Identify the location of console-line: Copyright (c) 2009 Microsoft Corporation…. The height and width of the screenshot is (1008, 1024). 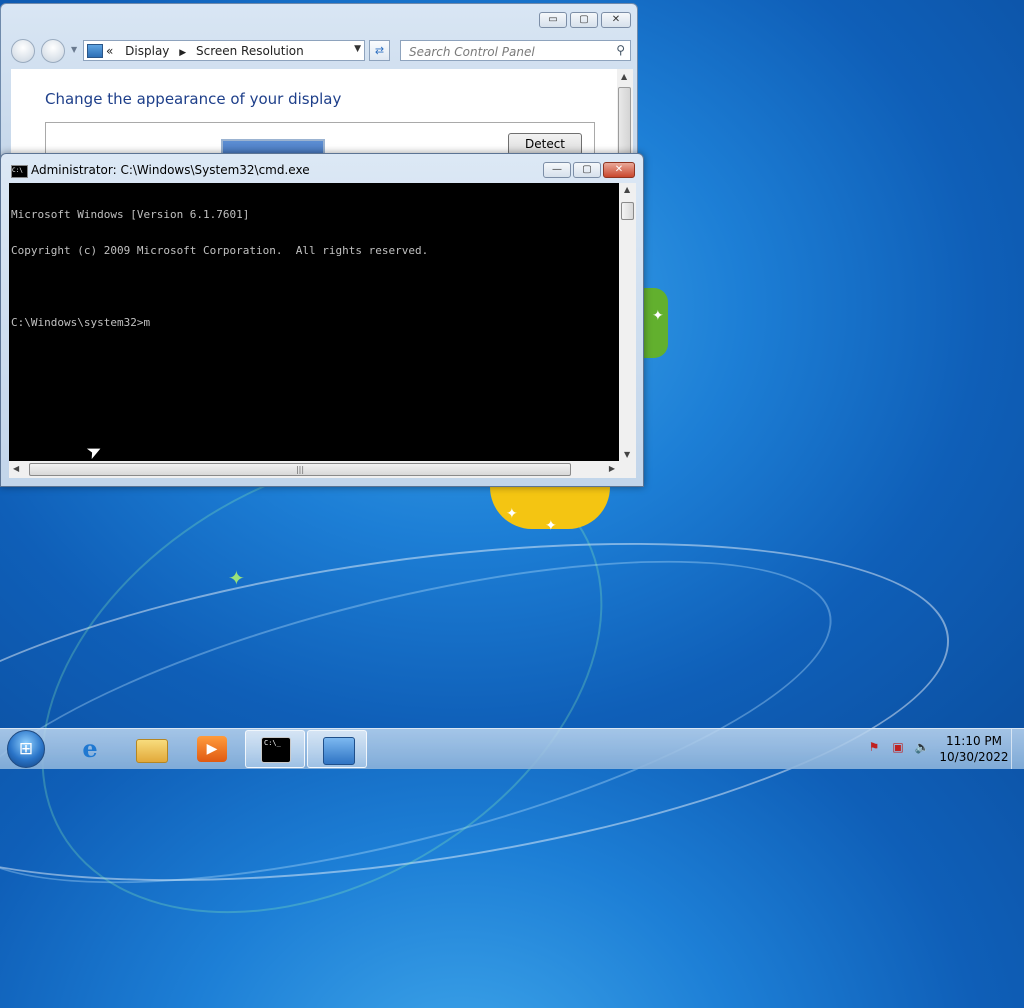
(220, 250).